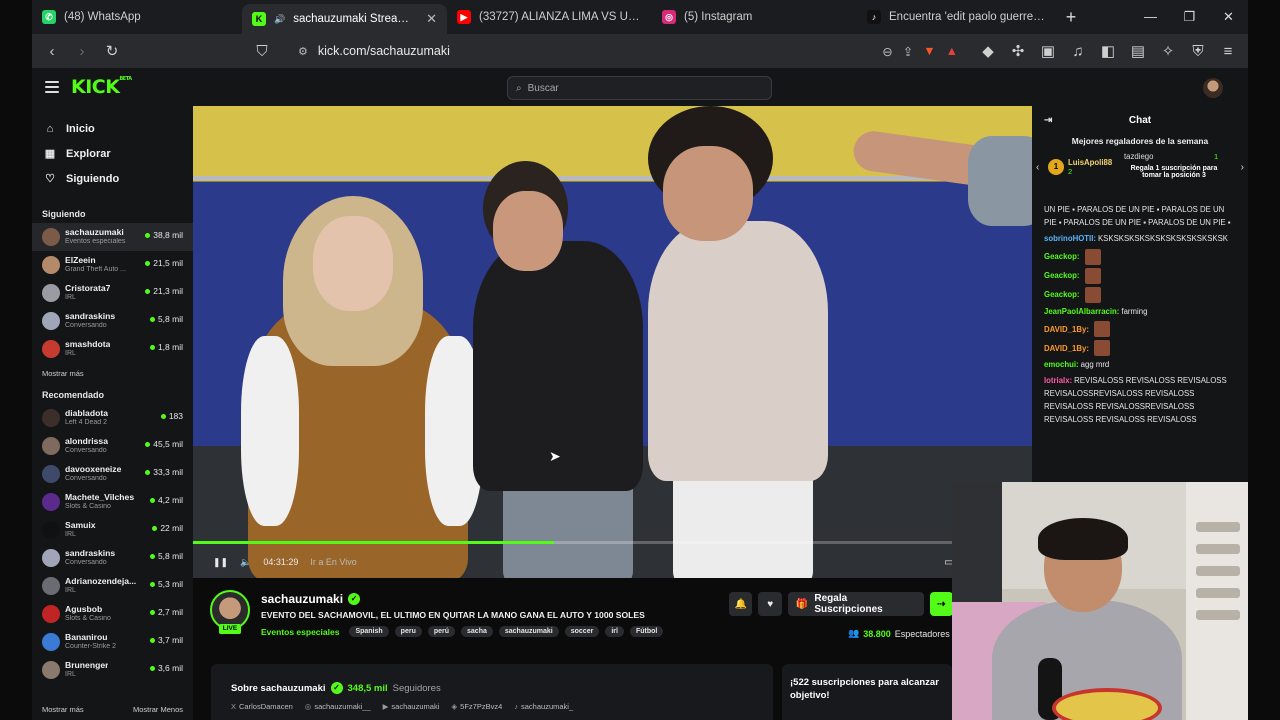 The width and height of the screenshot is (1280, 720). What do you see at coordinates (93, 470) in the screenshot?
I see `channel-name: davooxeneize` at bounding box center [93, 470].